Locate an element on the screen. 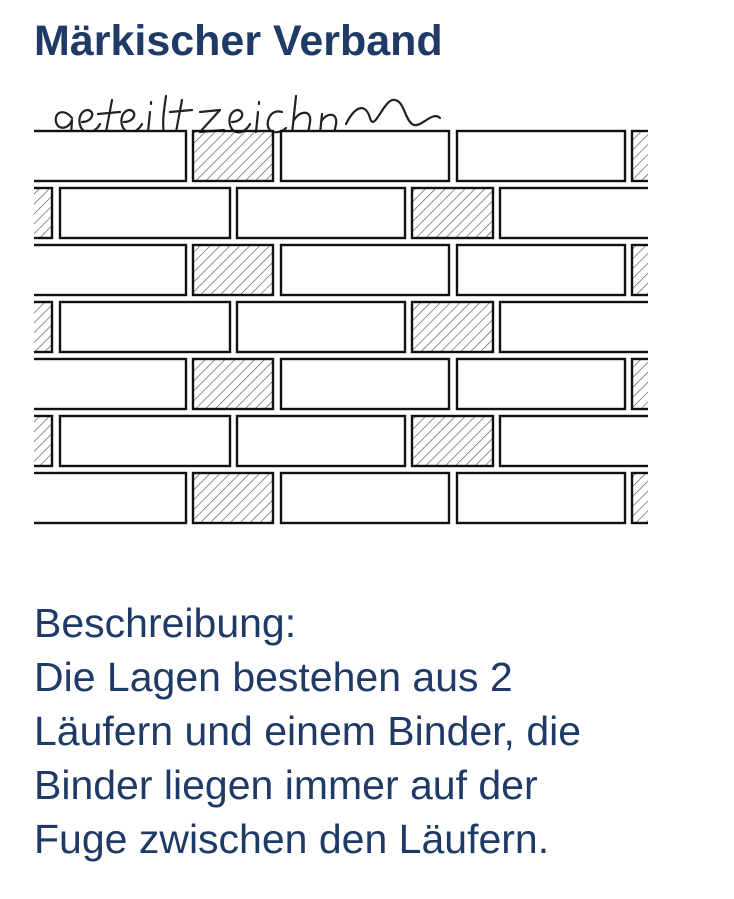 This screenshot has width=734, height=899. description-line: Läufern und einem Binder, die is located at coordinates (308, 731).